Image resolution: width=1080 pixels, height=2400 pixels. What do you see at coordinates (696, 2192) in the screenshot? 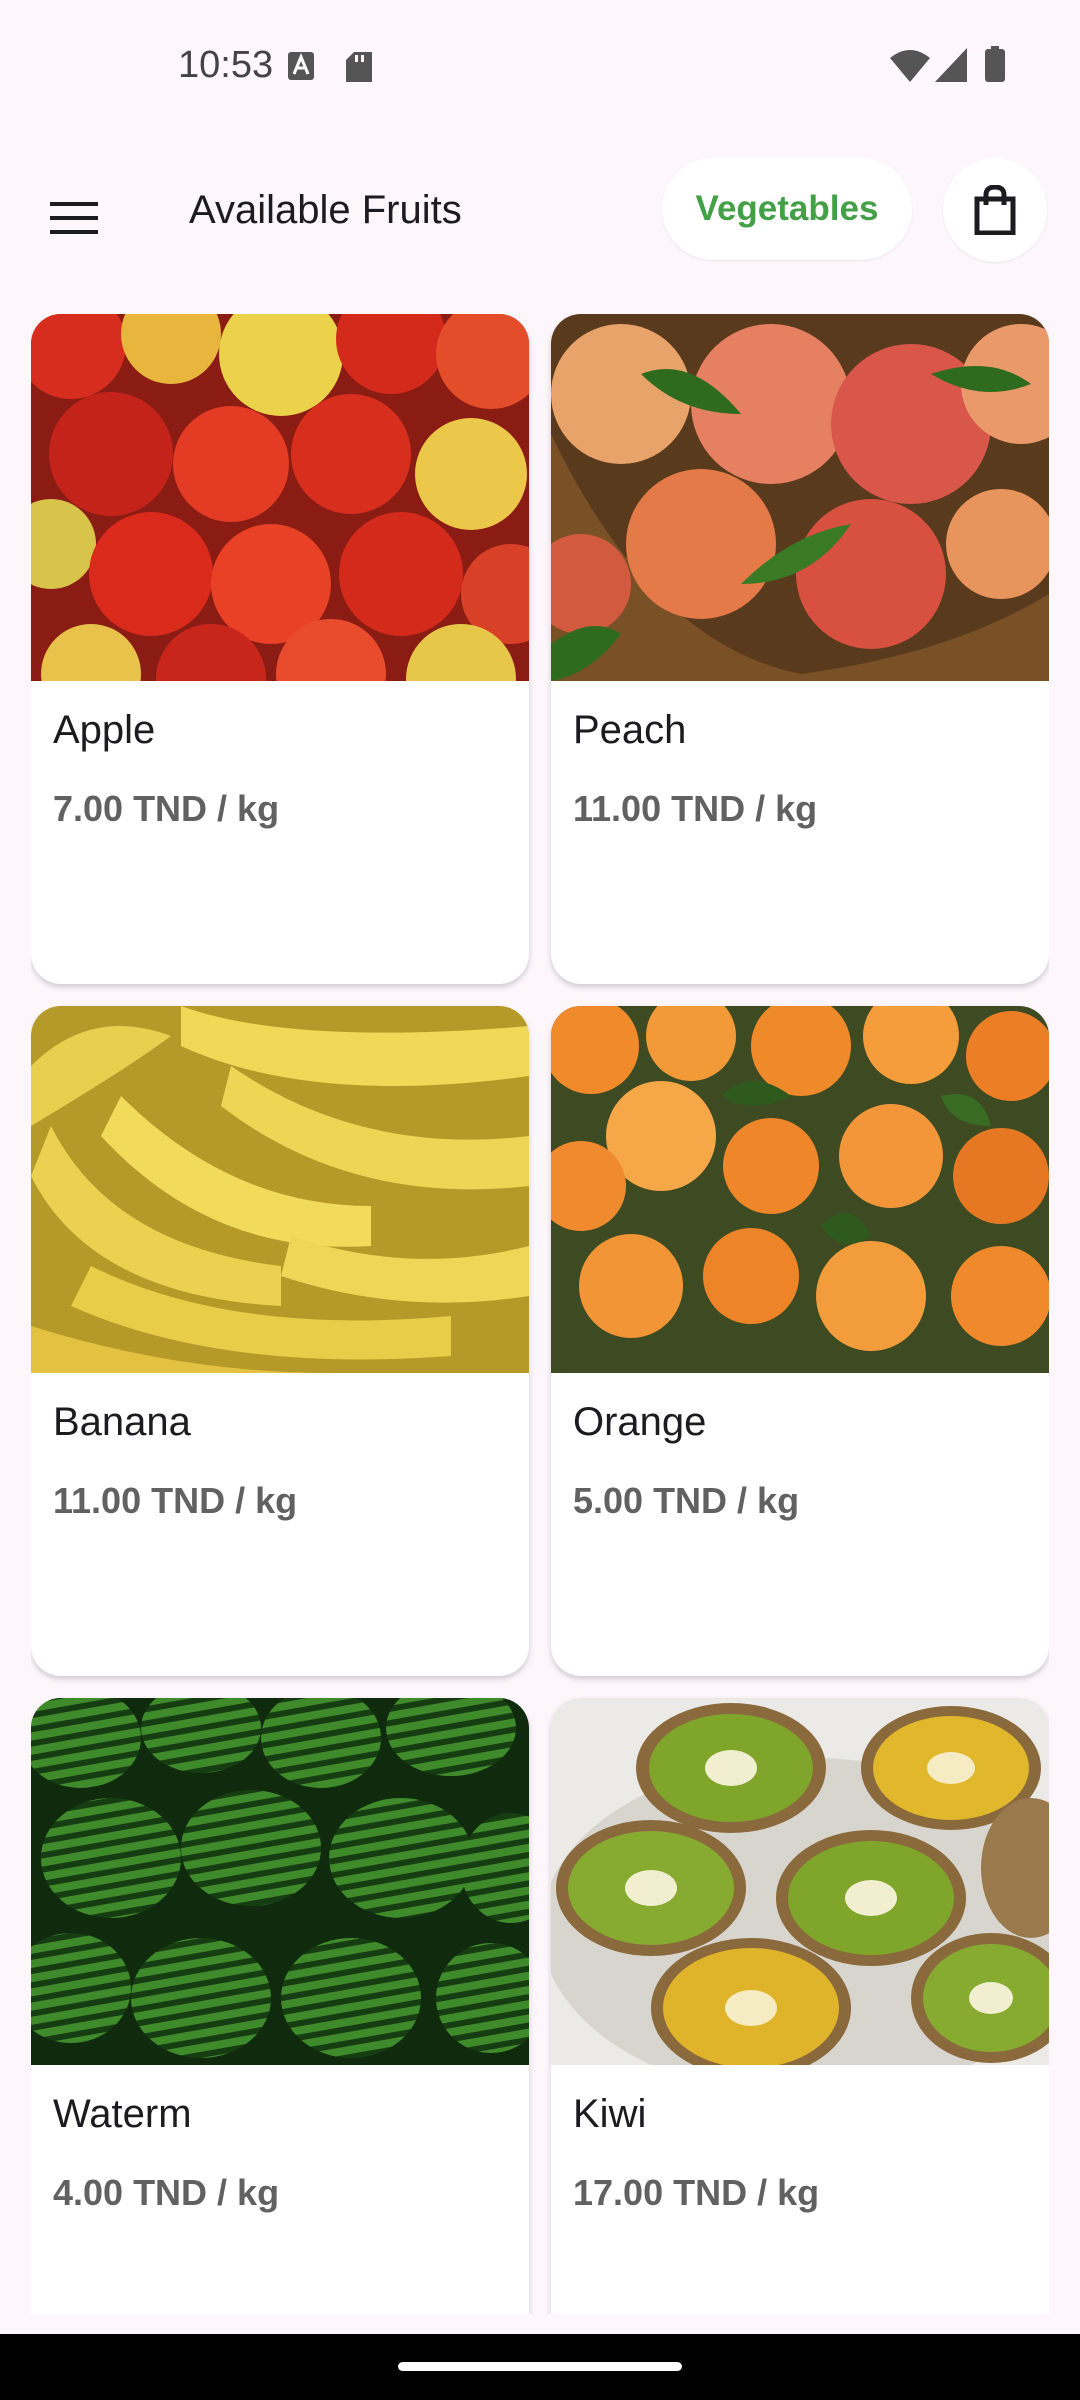
I see `product-price: 17.00 TND / kg` at bounding box center [696, 2192].